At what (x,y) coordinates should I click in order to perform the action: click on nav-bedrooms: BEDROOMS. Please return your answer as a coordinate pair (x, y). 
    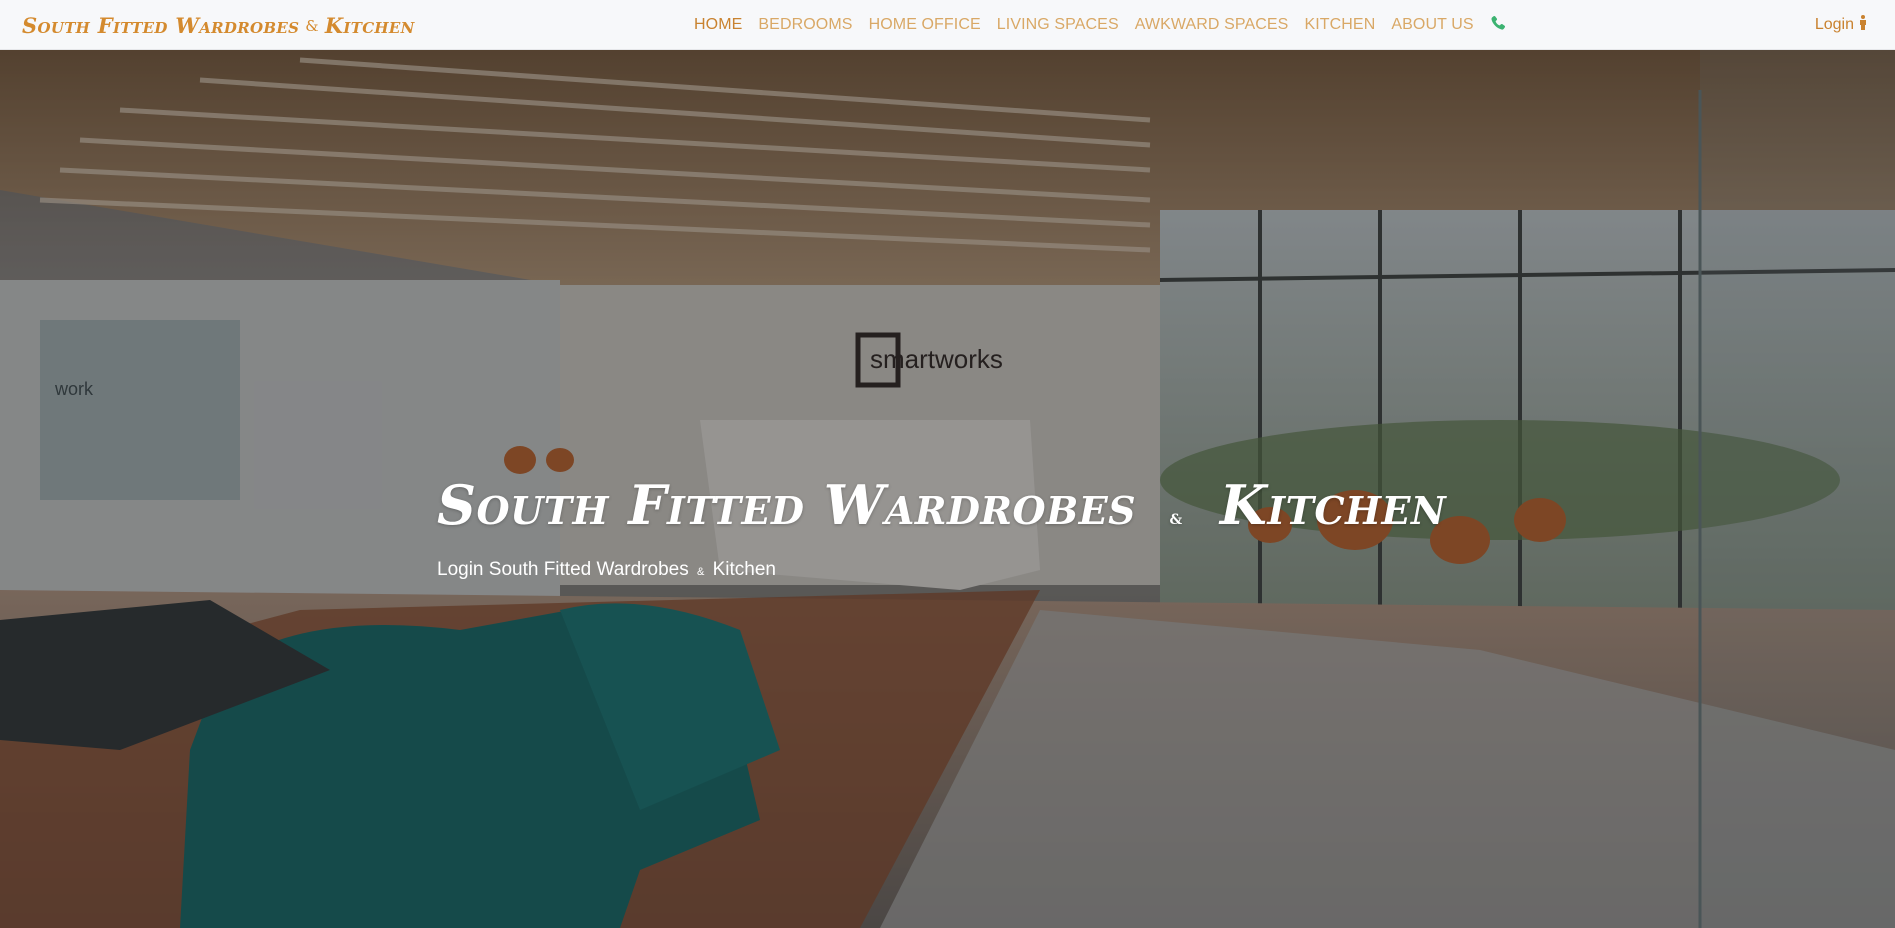
    Looking at the image, I should click on (805, 24).